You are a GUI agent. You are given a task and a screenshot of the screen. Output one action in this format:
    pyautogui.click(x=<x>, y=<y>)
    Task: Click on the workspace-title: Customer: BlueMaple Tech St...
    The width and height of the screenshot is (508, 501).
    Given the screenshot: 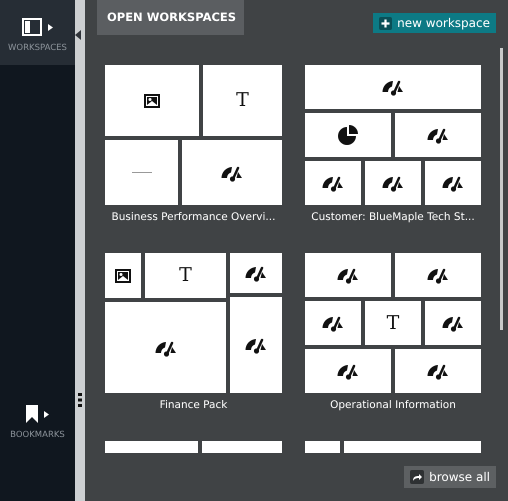 What is the action you would take?
    pyautogui.click(x=393, y=217)
    